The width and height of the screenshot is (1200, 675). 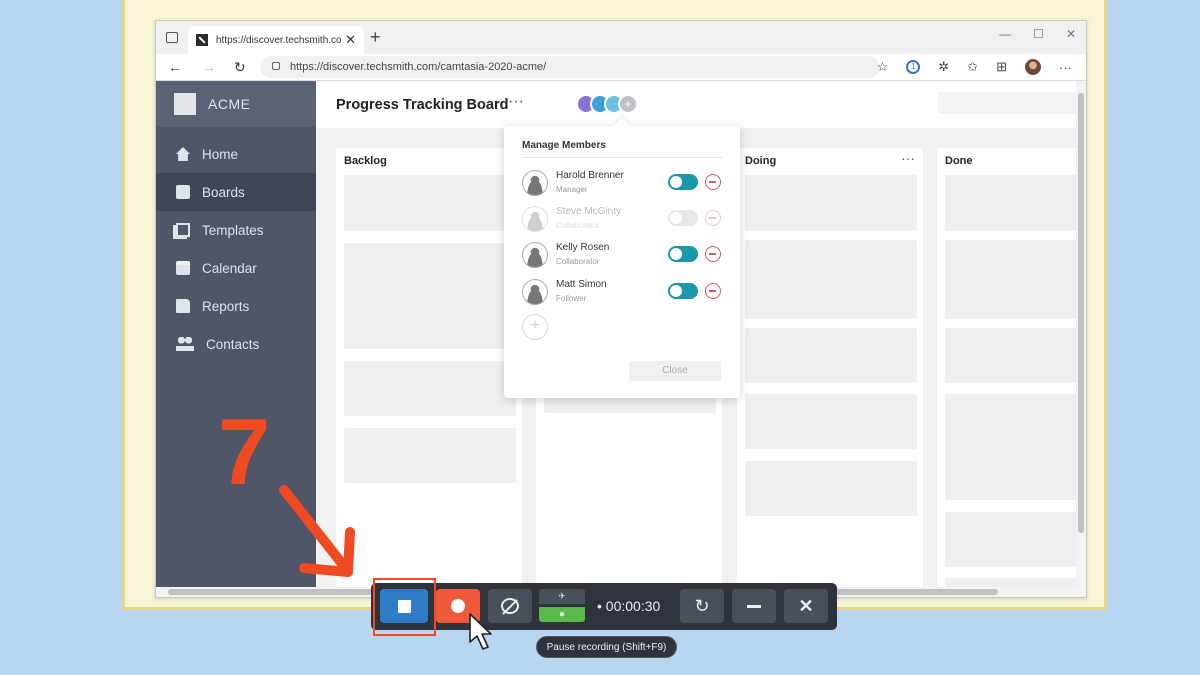 I want to click on back-button: ←, so click(x=175, y=67).